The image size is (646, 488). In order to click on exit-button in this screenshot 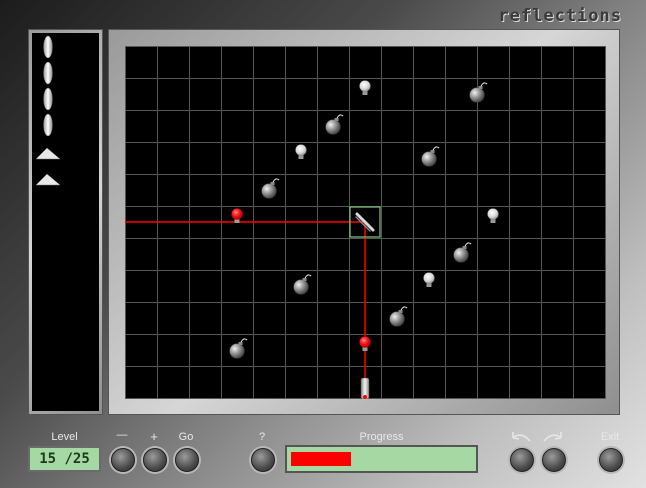, I will do `click(611, 460)`.